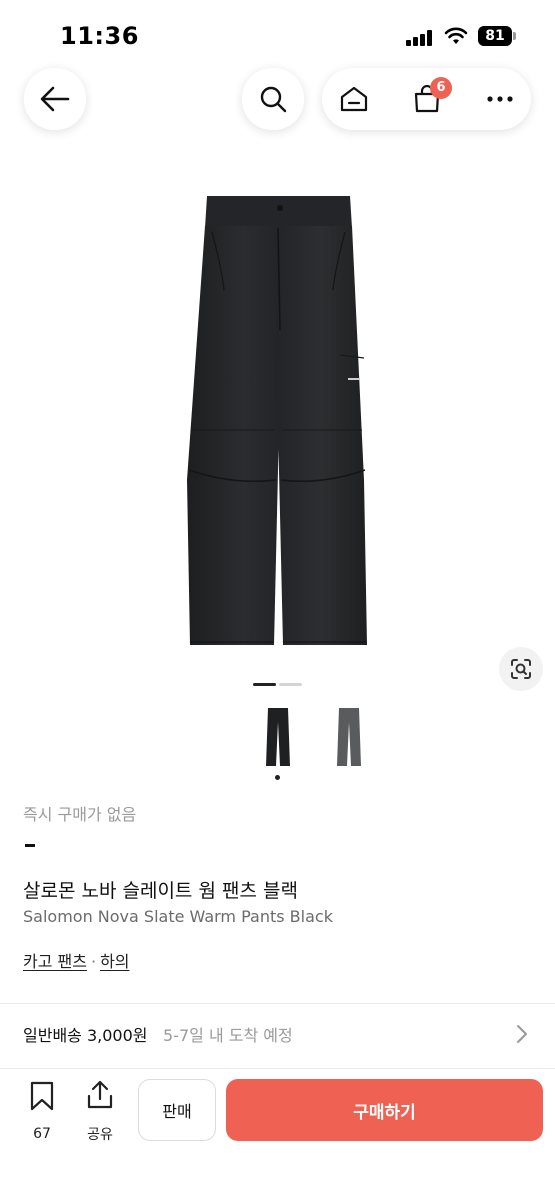 This screenshot has height=1200, width=555. What do you see at coordinates (42, 1096) in the screenshot?
I see `bookmark-icon` at bounding box center [42, 1096].